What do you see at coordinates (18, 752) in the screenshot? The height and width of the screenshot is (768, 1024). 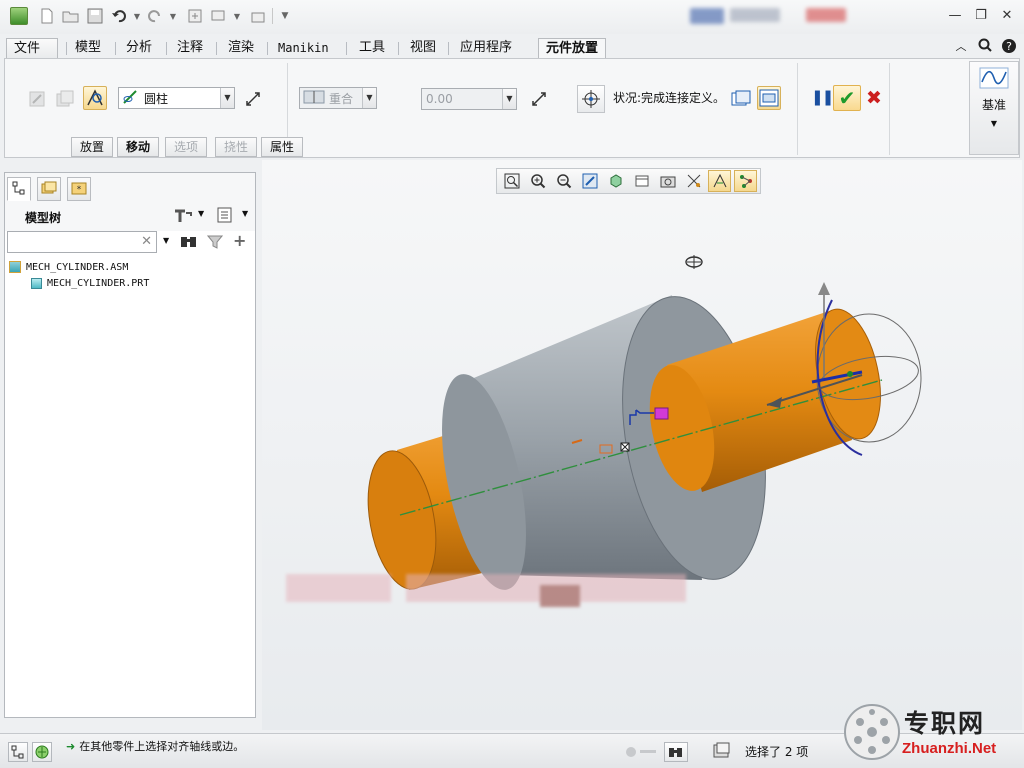 I see `model-tree-toggle-icon` at bounding box center [18, 752].